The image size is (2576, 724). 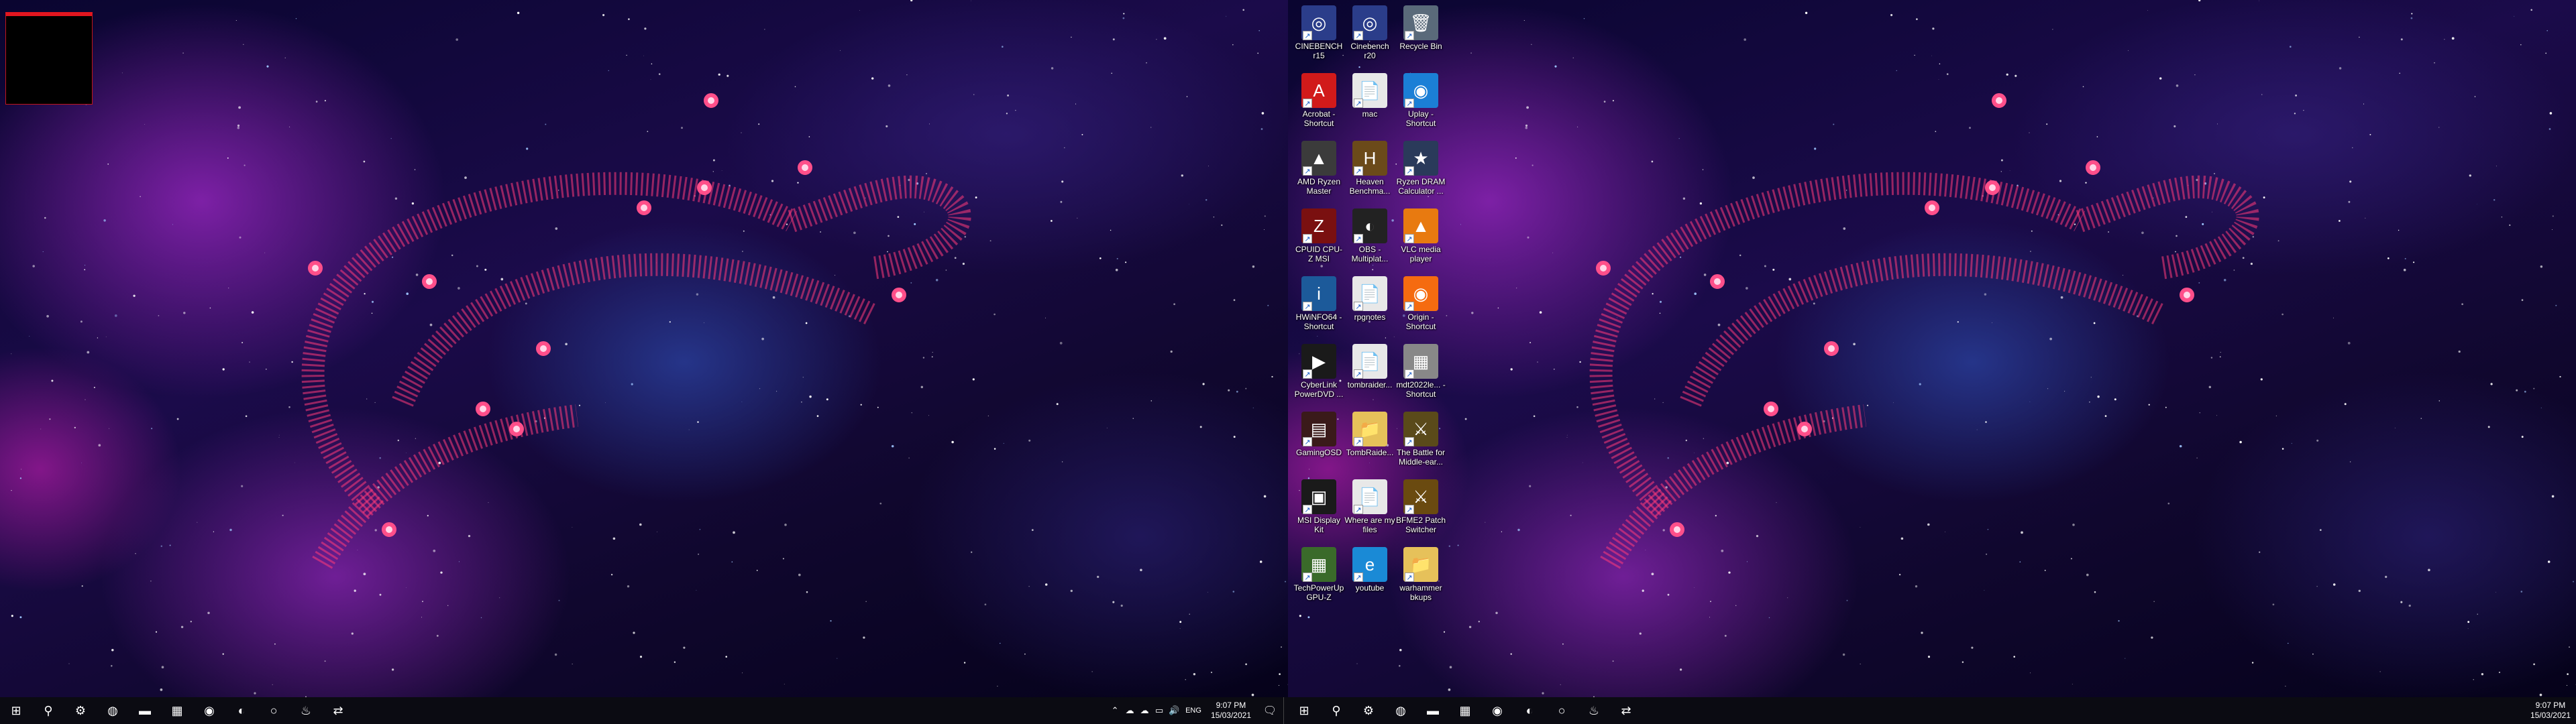 What do you see at coordinates (1144, 710) in the screenshot?
I see `cloud-icon: ☁` at bounding box center [1144, 710].